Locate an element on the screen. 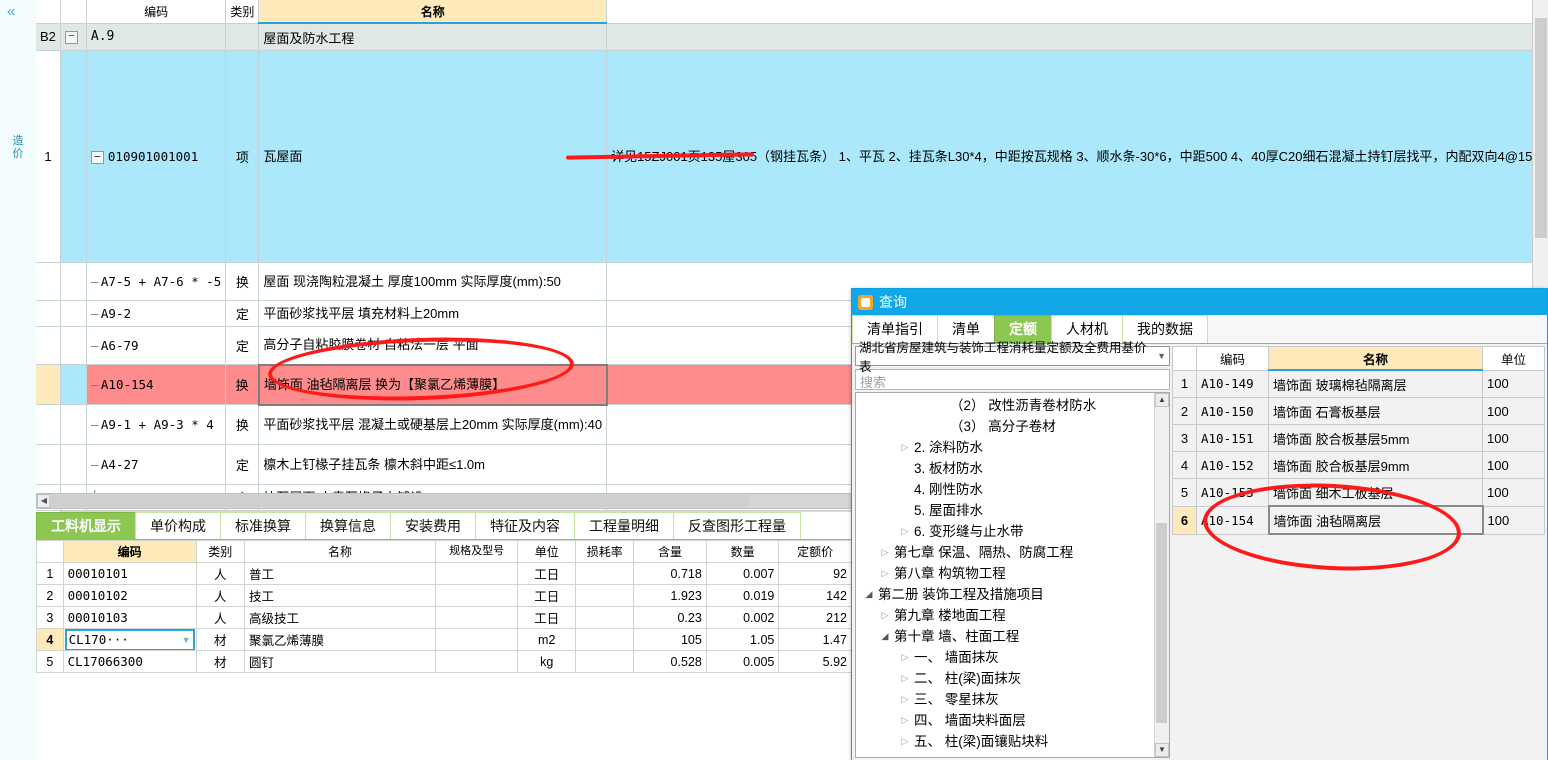  table-row: 2 A10-150 墙饰面 石膏板基层 100 is located at coordinates (1358, 411).